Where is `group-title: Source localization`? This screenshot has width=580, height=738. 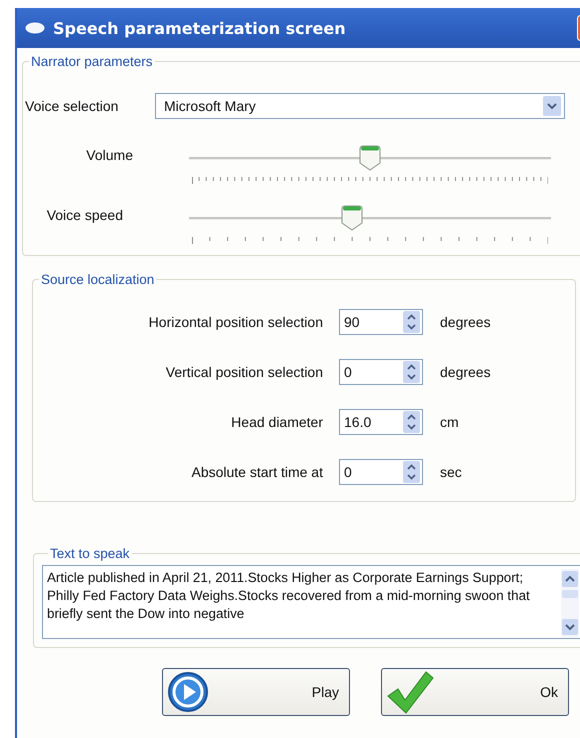
group-title: Source localization is located at coordinates (98, 279).